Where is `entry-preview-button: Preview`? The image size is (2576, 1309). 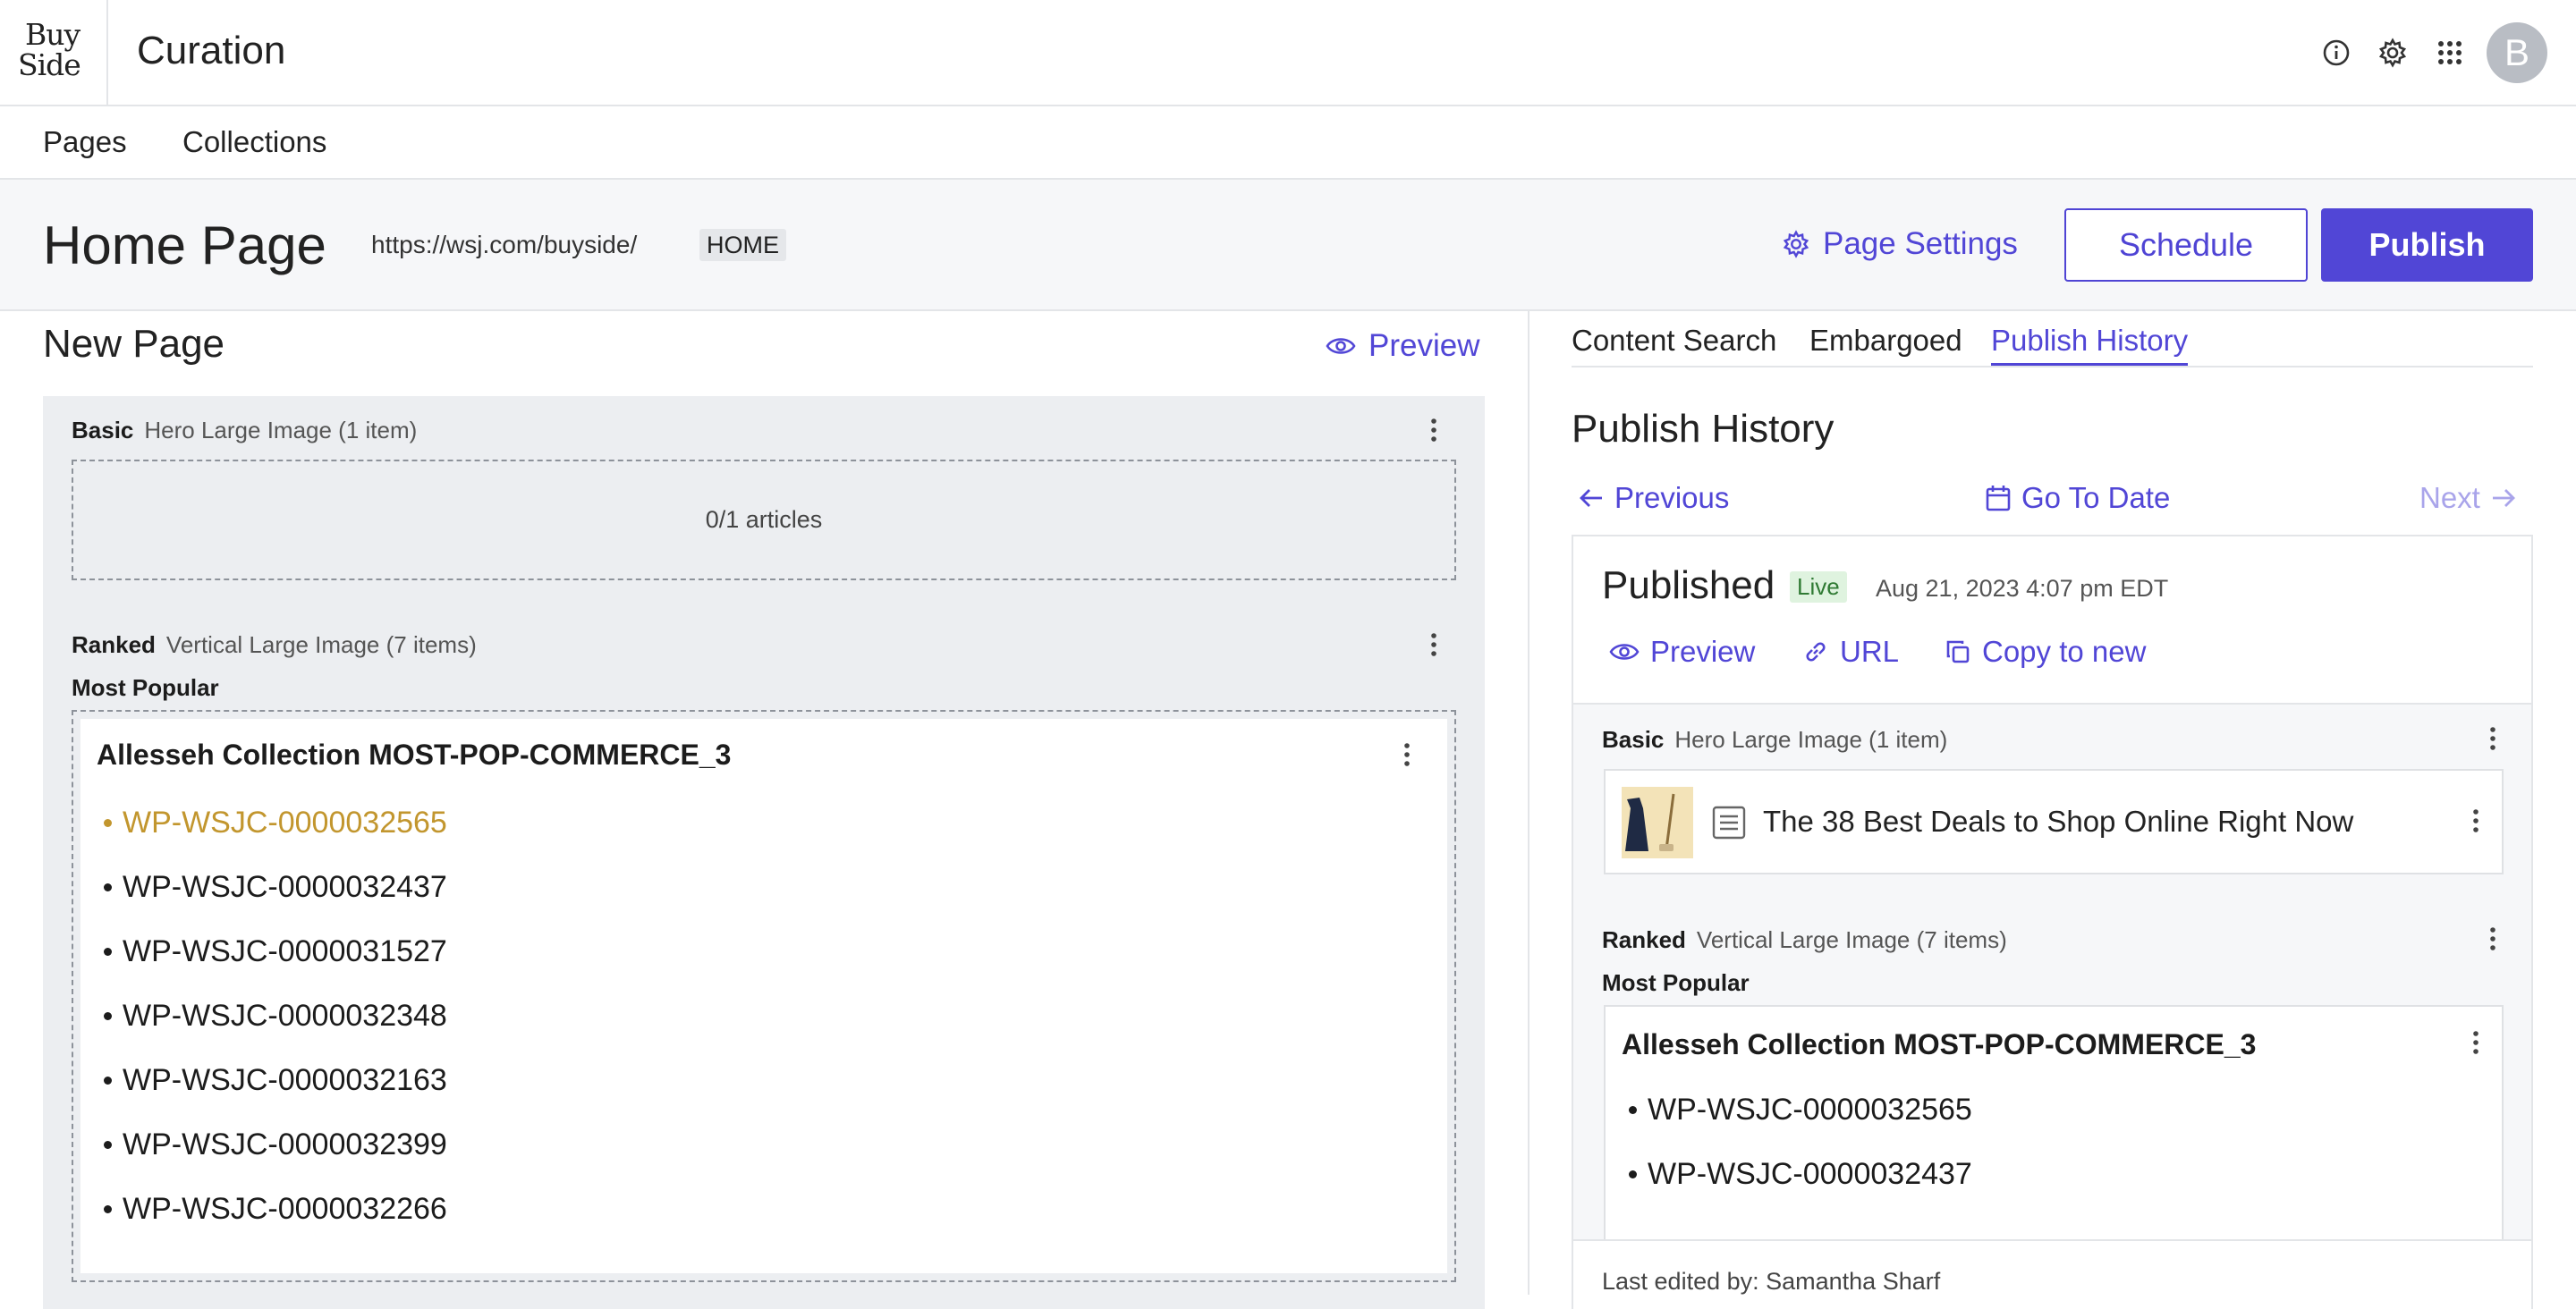 entry-preview-button: Preview is located at coordinates (1682, 652).